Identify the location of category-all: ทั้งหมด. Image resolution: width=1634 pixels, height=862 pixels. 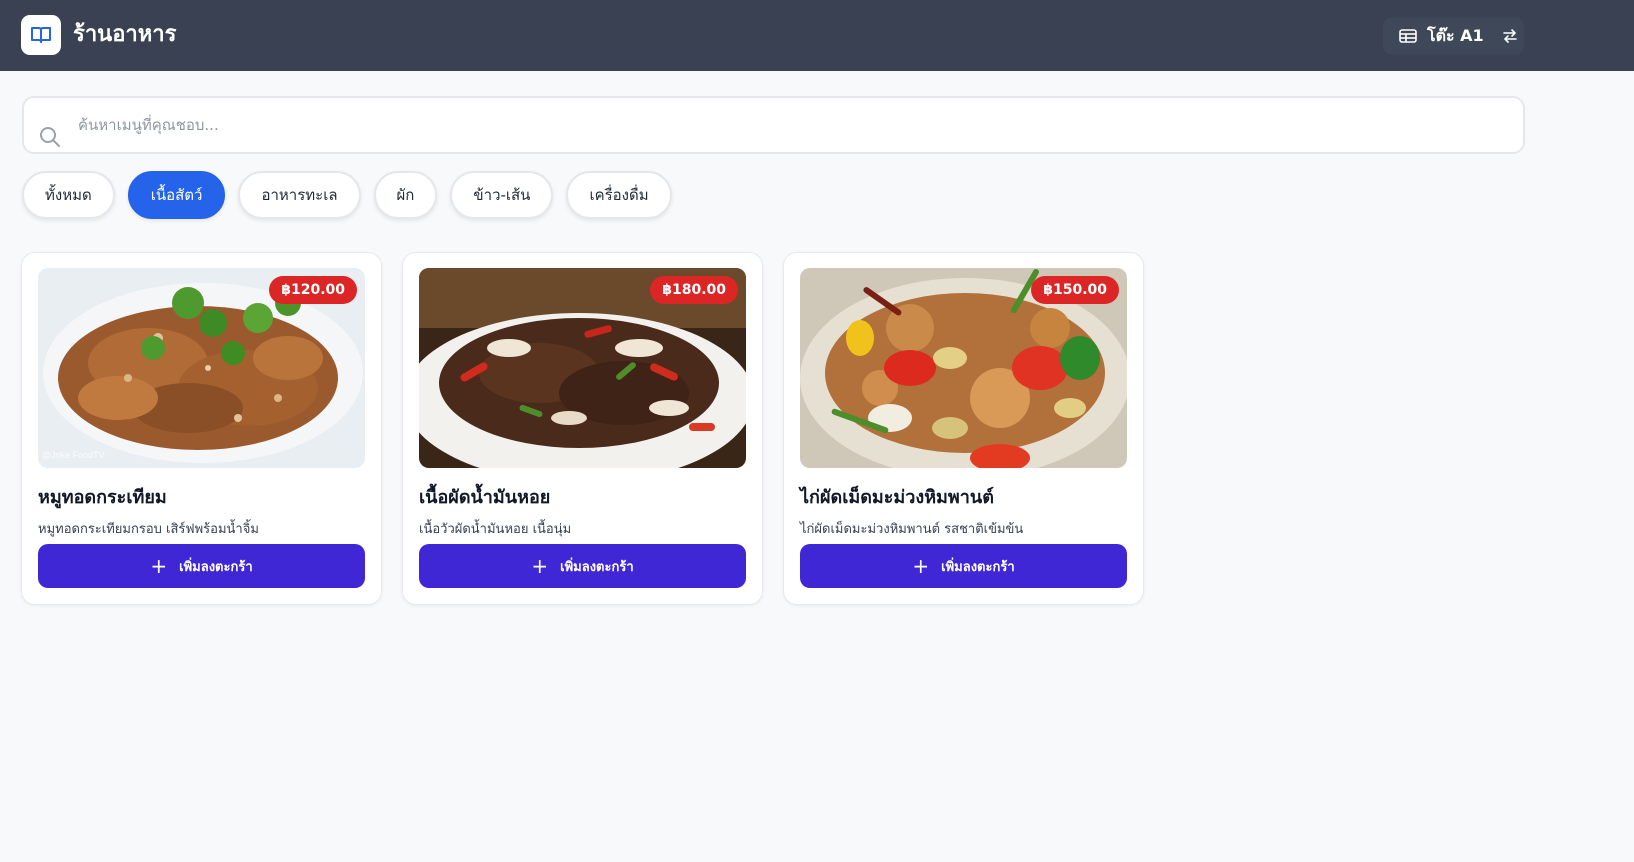
(68, 195).